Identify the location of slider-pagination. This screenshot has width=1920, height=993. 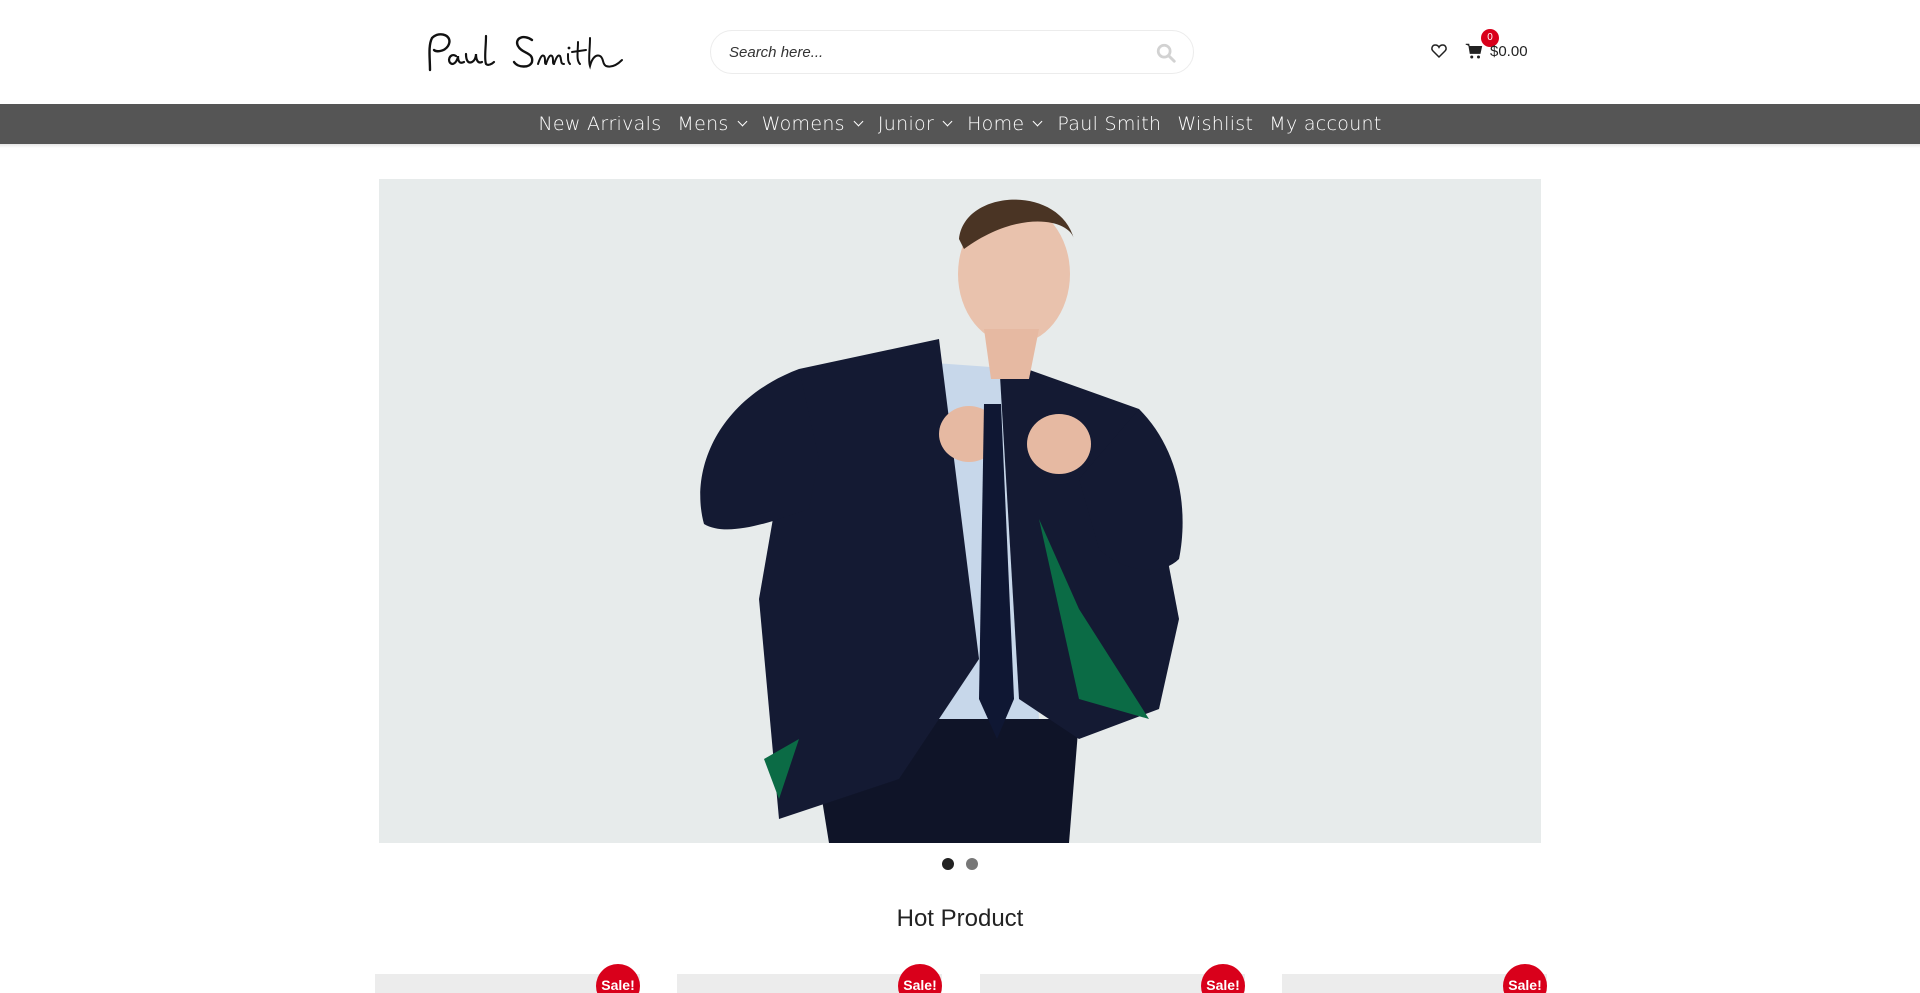
(966, 864).